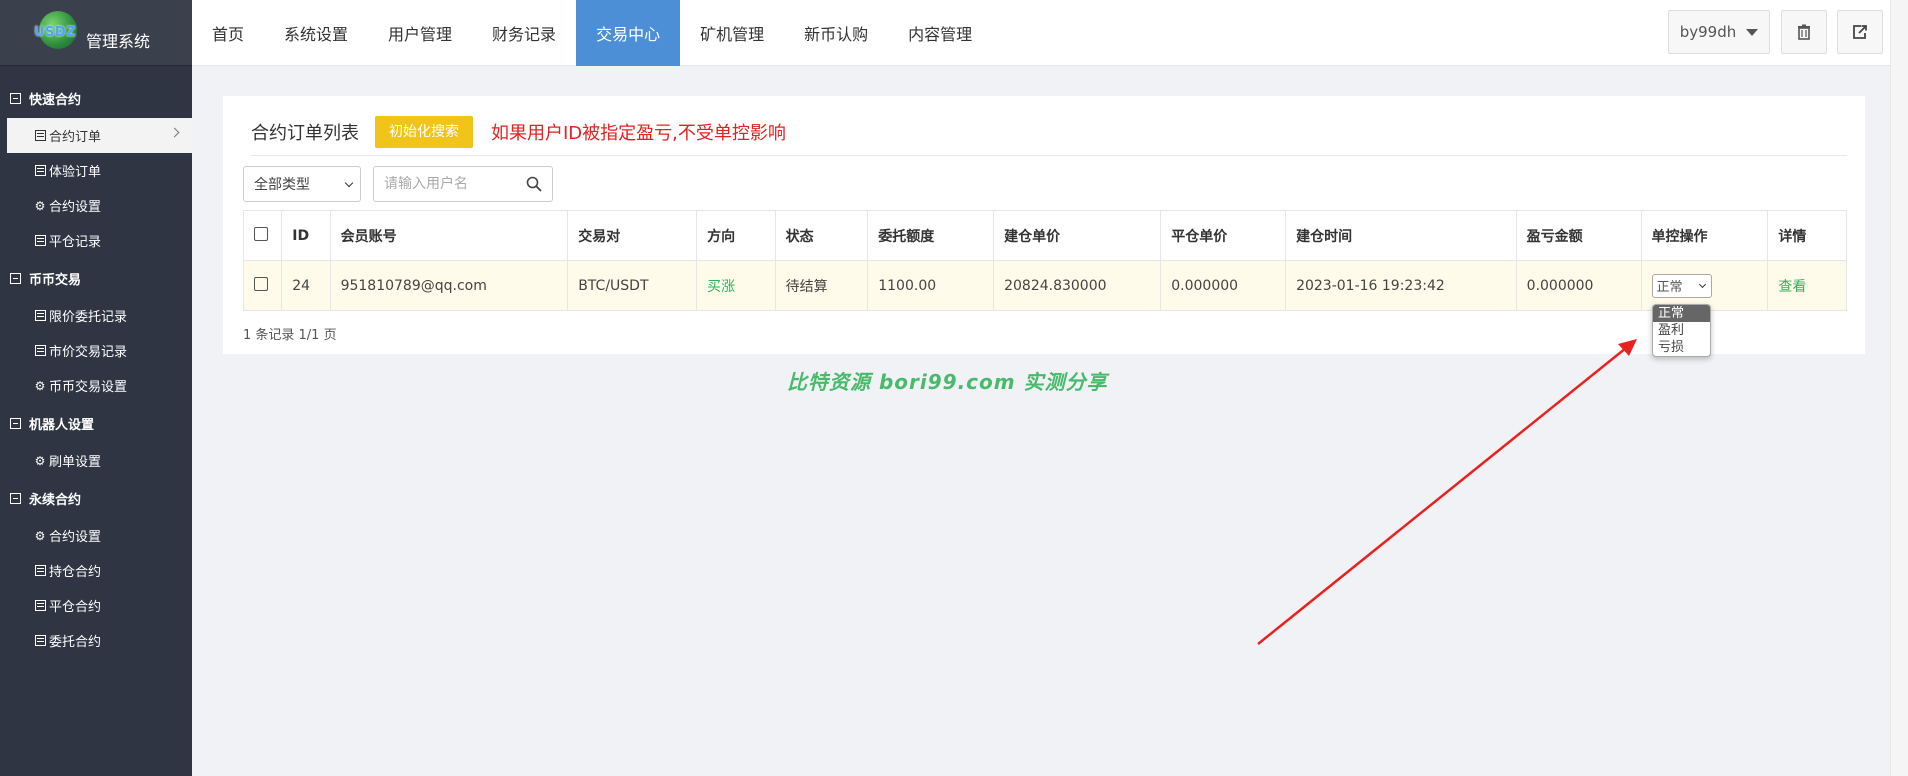  What do you see at coordinates (118, 41) in the screenshot?
I see `app-title: 管理系统` at bounding box center [118, 41].